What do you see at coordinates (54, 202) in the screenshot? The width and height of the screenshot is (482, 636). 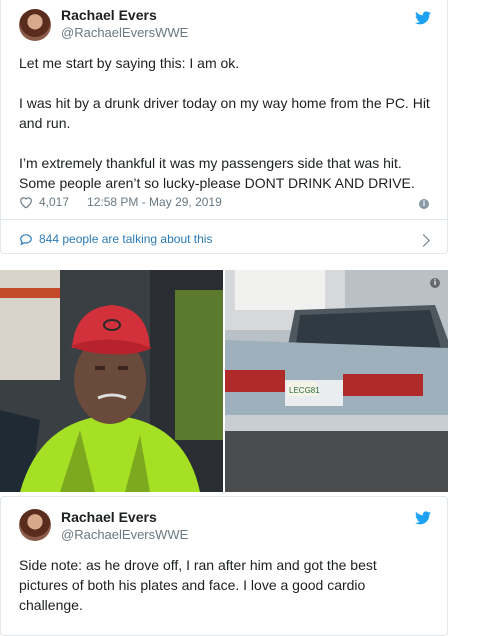 I see `like-count: 4,017` at bounding box center [54, 202].